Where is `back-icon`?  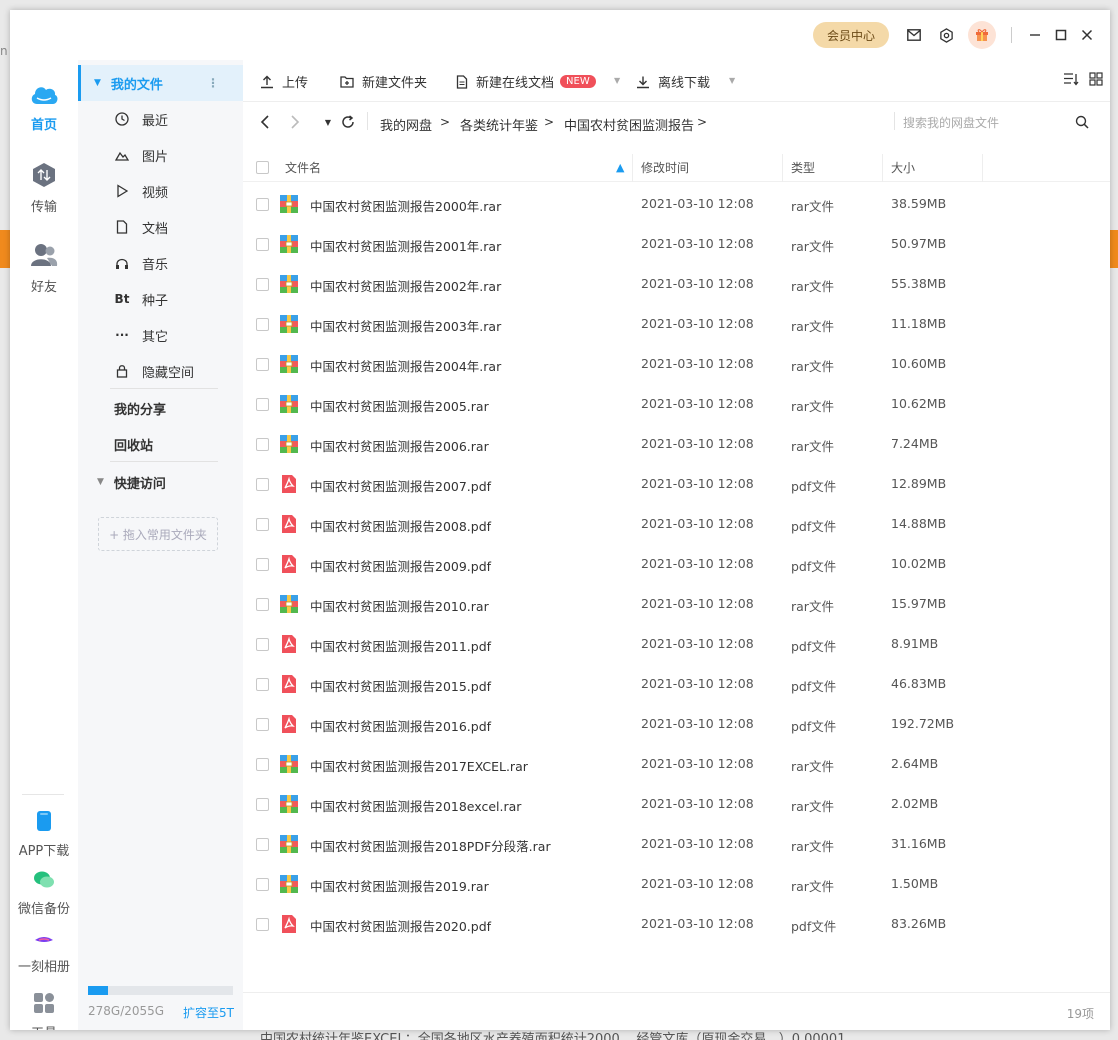 back-icon is located at coordinates (265, 122).